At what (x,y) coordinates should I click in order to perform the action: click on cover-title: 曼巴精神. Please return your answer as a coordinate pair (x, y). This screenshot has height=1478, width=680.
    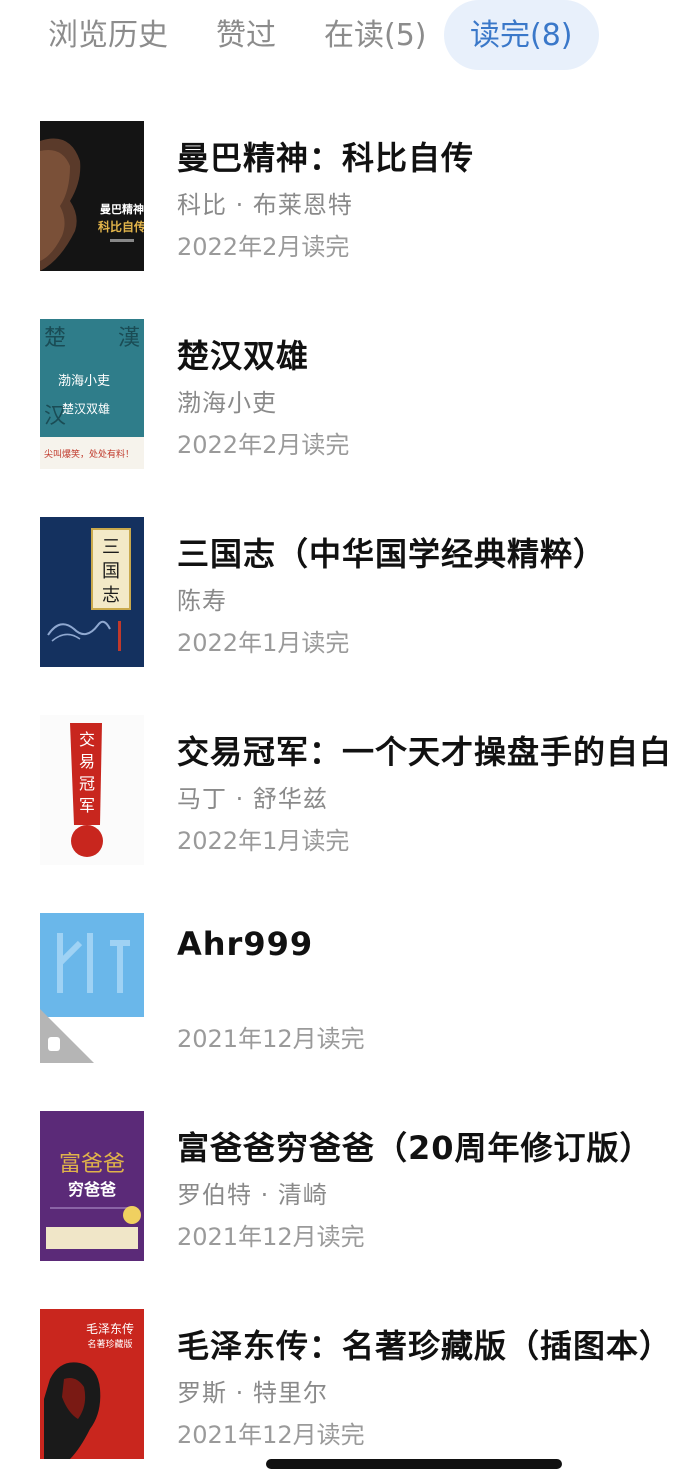
    Looking at the image, I should click on (122, 209).